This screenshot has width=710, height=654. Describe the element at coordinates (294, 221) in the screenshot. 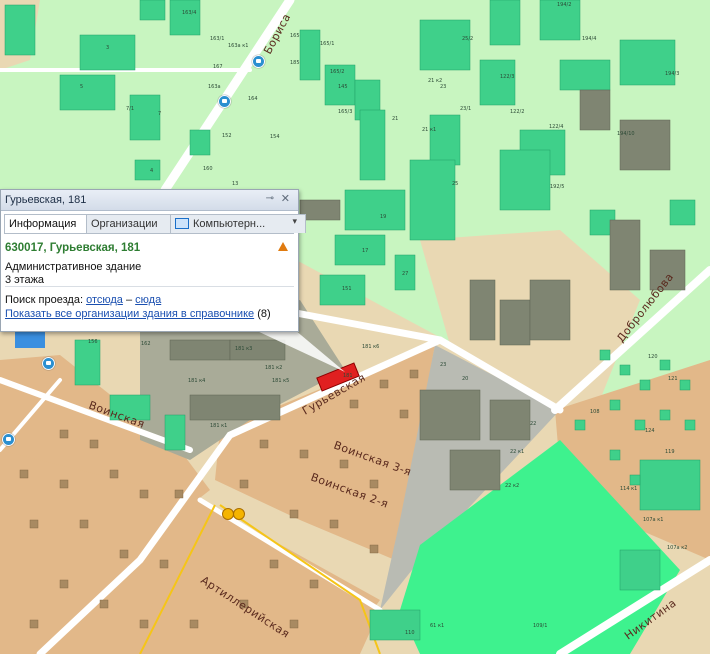

I see `tabs-dropdown-icon: ▾` at that location.